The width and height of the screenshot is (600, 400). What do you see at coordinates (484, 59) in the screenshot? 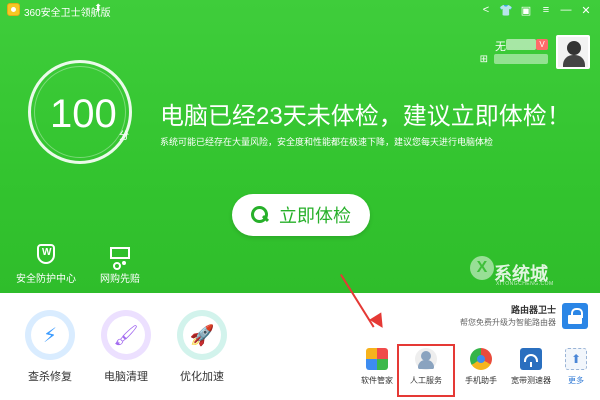
I see `gift-icon: ⊞` at bounding box center [484, 59].